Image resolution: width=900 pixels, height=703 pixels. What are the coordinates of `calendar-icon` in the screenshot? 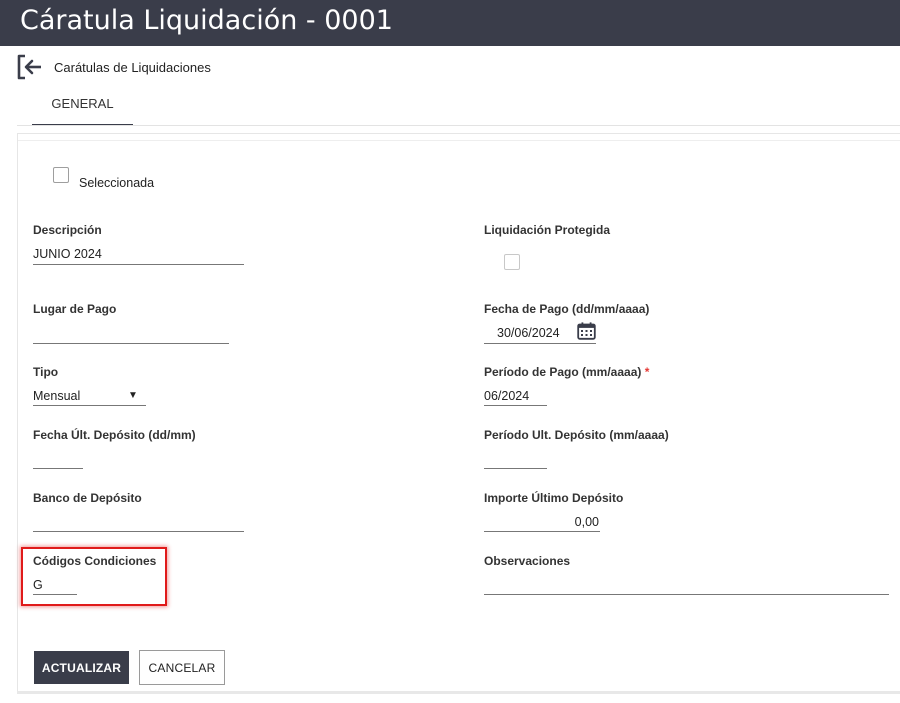 It's located at (586, 333).